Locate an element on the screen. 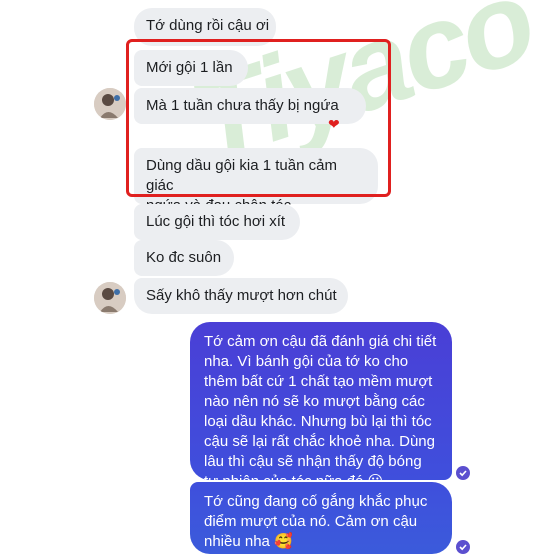 Image resolution: width=560 pixels, height=560 pixels. message-received: Lúc gội thì tóc hơi xít is located at coordinates (217, 222).